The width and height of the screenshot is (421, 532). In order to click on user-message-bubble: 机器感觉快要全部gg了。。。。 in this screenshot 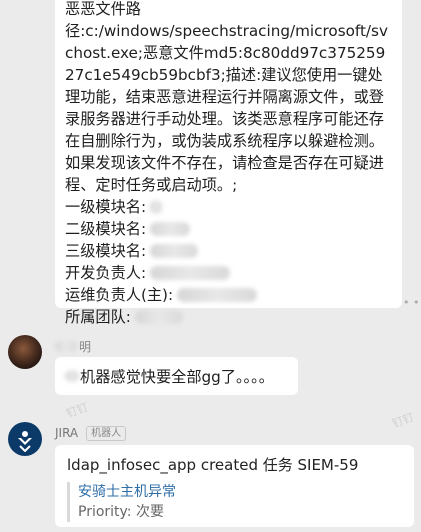, I will do `click(176, 376)`.